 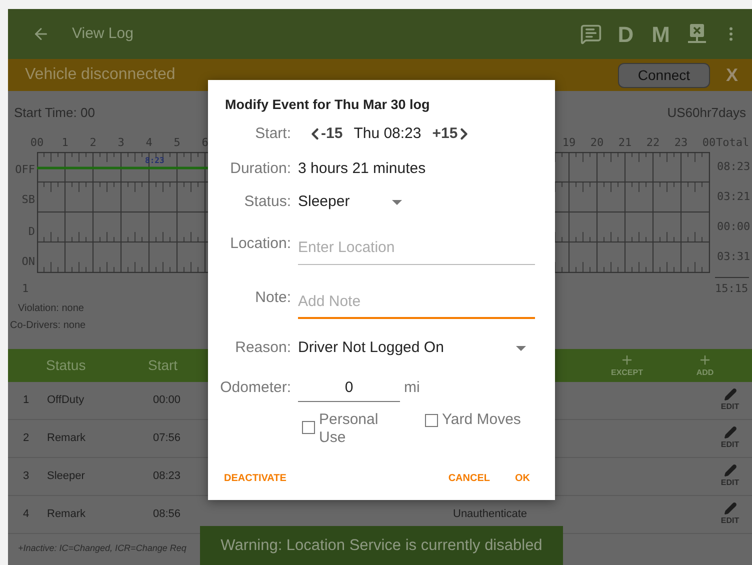 What do you see at coordinates (626, 34) in the screenshot?
I see `letter-action: D` at bounding box center [626, 34].